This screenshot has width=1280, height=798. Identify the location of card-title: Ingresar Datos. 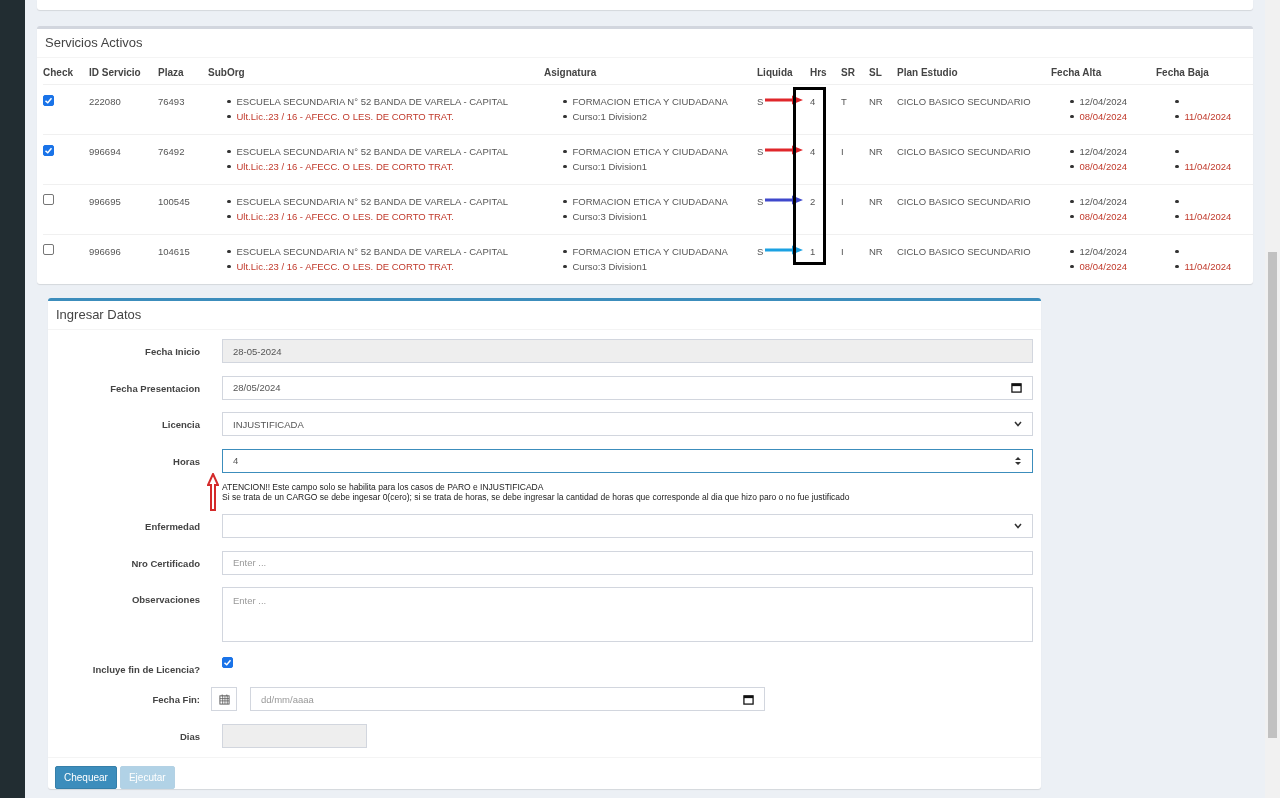
(99, 314).